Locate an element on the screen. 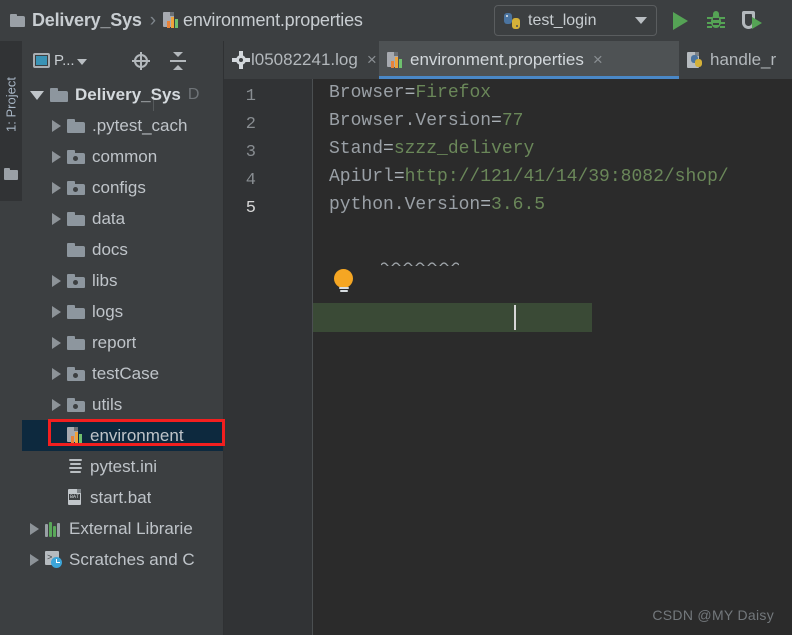  tree-item-delivery-sys: Delivery_Sys D is located at coordinates (123, 94).